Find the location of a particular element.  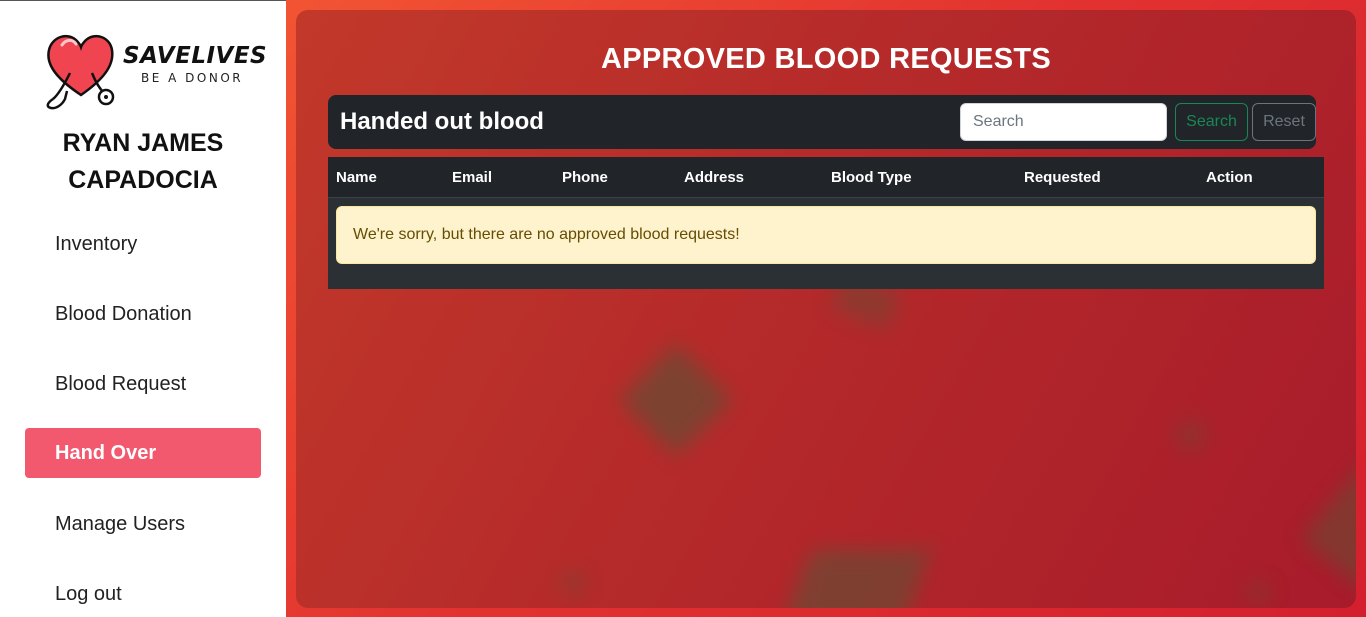

page-title: APPROVED BLOOD REQUESTS is located at coordinates (825, 59).